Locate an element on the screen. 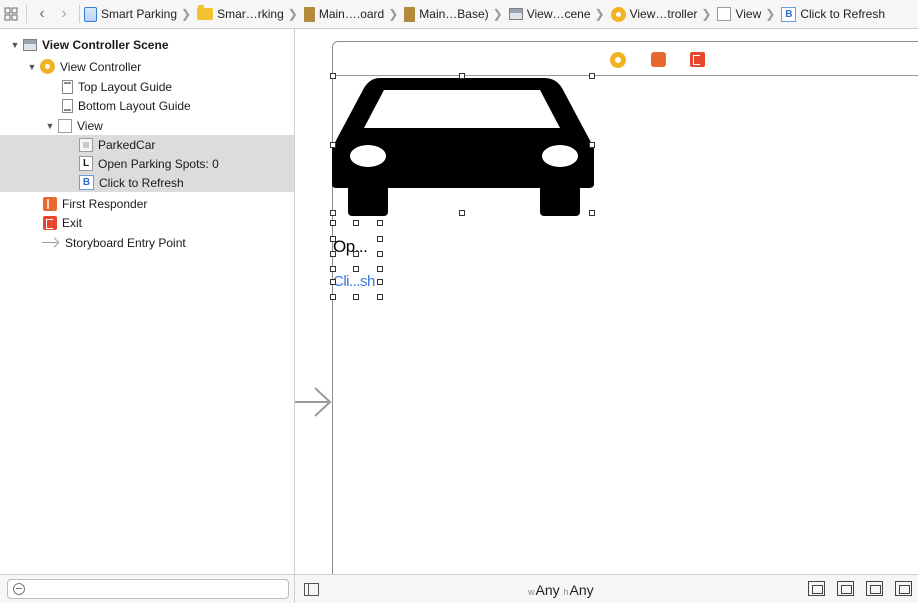 This screenshot has height=603, width=918. outline-item-bottom-layout-guide: Bottom Layout Guide is located at coordinates (147, 105).